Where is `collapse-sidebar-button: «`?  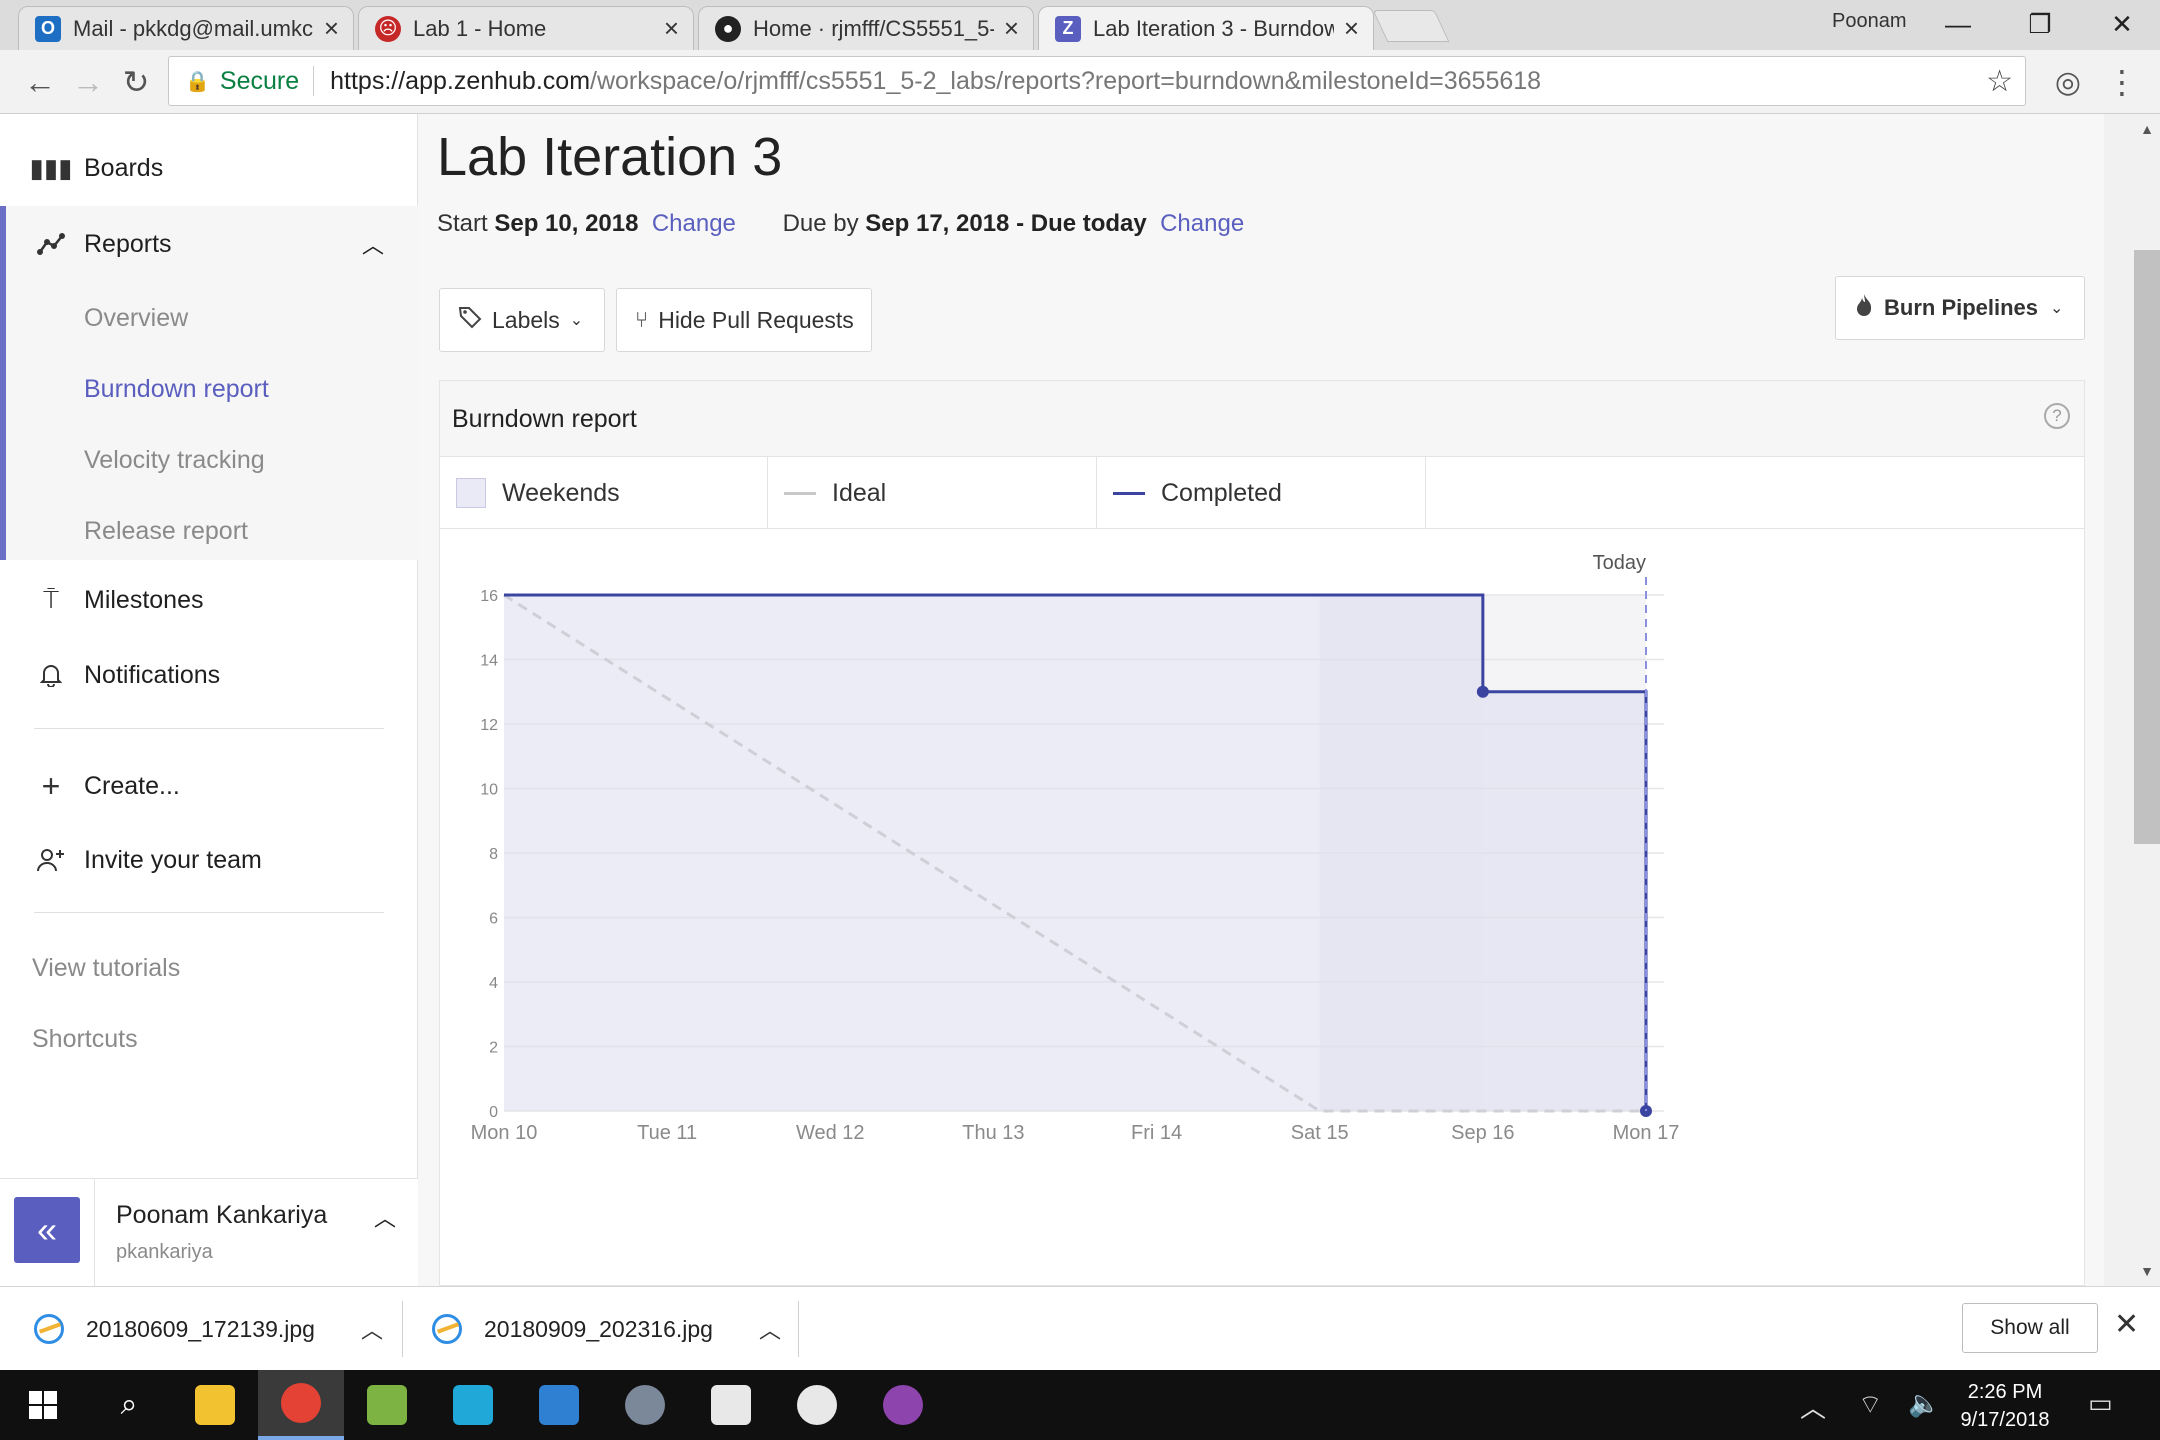
collapse-sidebar-button: « is located at coordinates (47, 1230).